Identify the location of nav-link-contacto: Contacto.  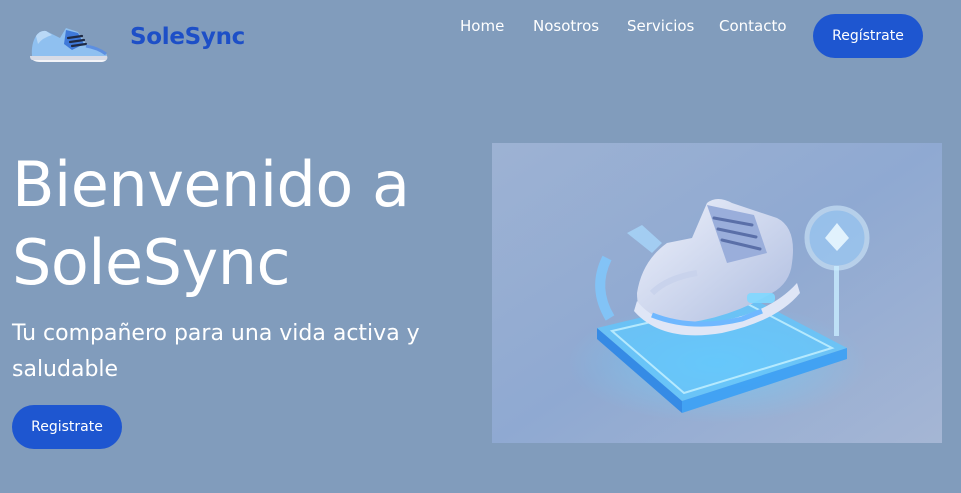
(753, 26).